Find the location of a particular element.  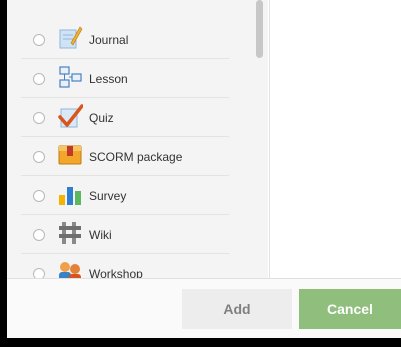

activity-label: Survey is located at coordinates (108, 196).